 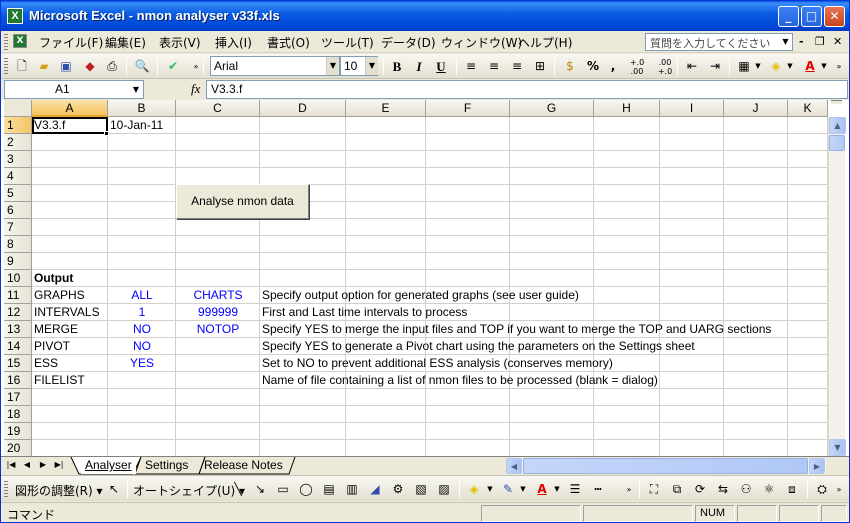 What do you see at coordinates (283, 489) in the screenshot?
I see `rectangle-icon: ▭` at bounding box center [283, 489].